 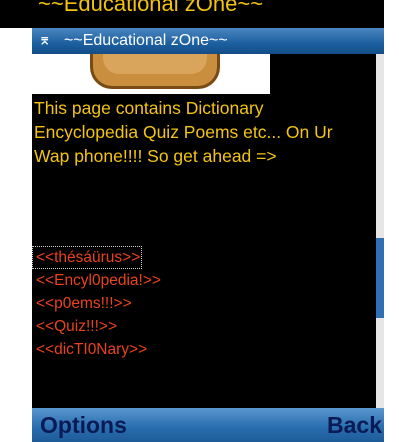 What do you see at coordinates (380, 231) in the screenshot?
I see `scrollbar` at bounding box center [380, 231].